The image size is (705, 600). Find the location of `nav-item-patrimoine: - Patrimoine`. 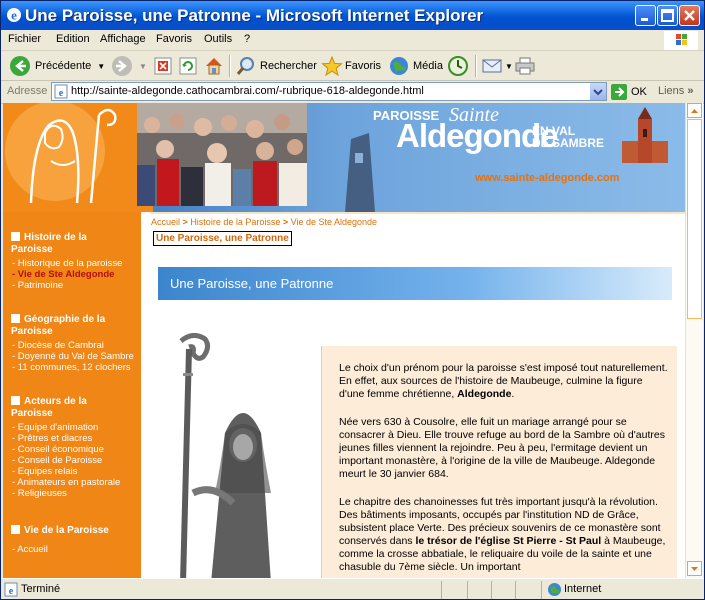

nav-item-patrimoine: - Patrimoine is located at coordinates (37, 285).